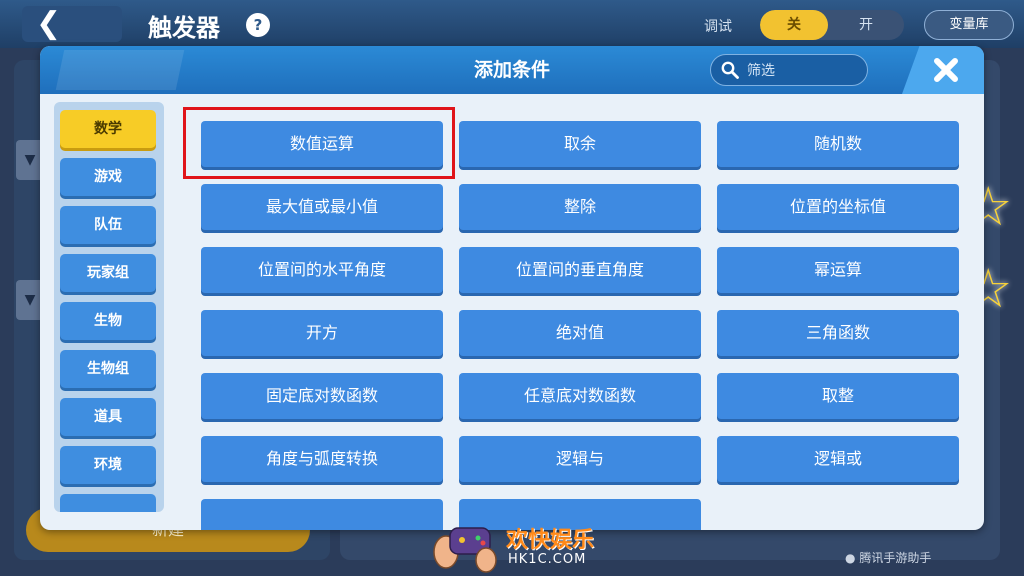 This screenshot has width=1024, height=576. I want to click on filter-input, so click(803, 71).